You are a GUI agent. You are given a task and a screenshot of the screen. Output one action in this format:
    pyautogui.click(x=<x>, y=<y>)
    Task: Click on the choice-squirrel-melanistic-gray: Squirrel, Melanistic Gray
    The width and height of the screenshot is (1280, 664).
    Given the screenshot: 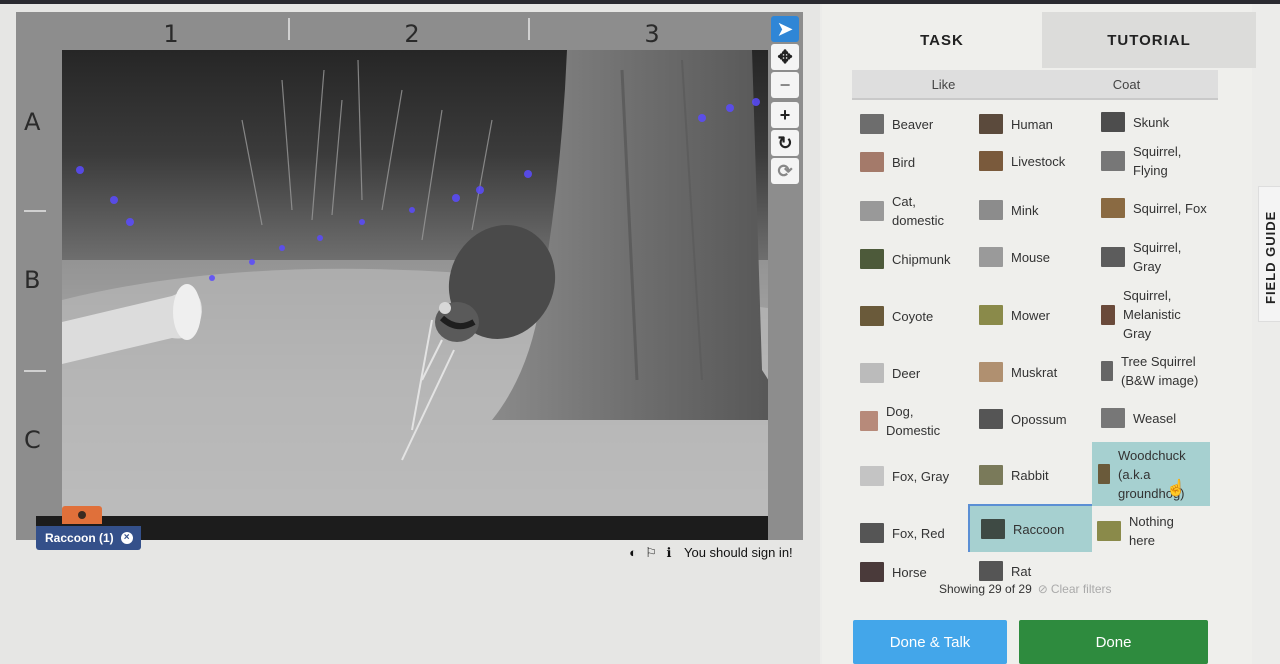 What is the action you would take?
    pyautogui.click(x=1141, y=314)
    